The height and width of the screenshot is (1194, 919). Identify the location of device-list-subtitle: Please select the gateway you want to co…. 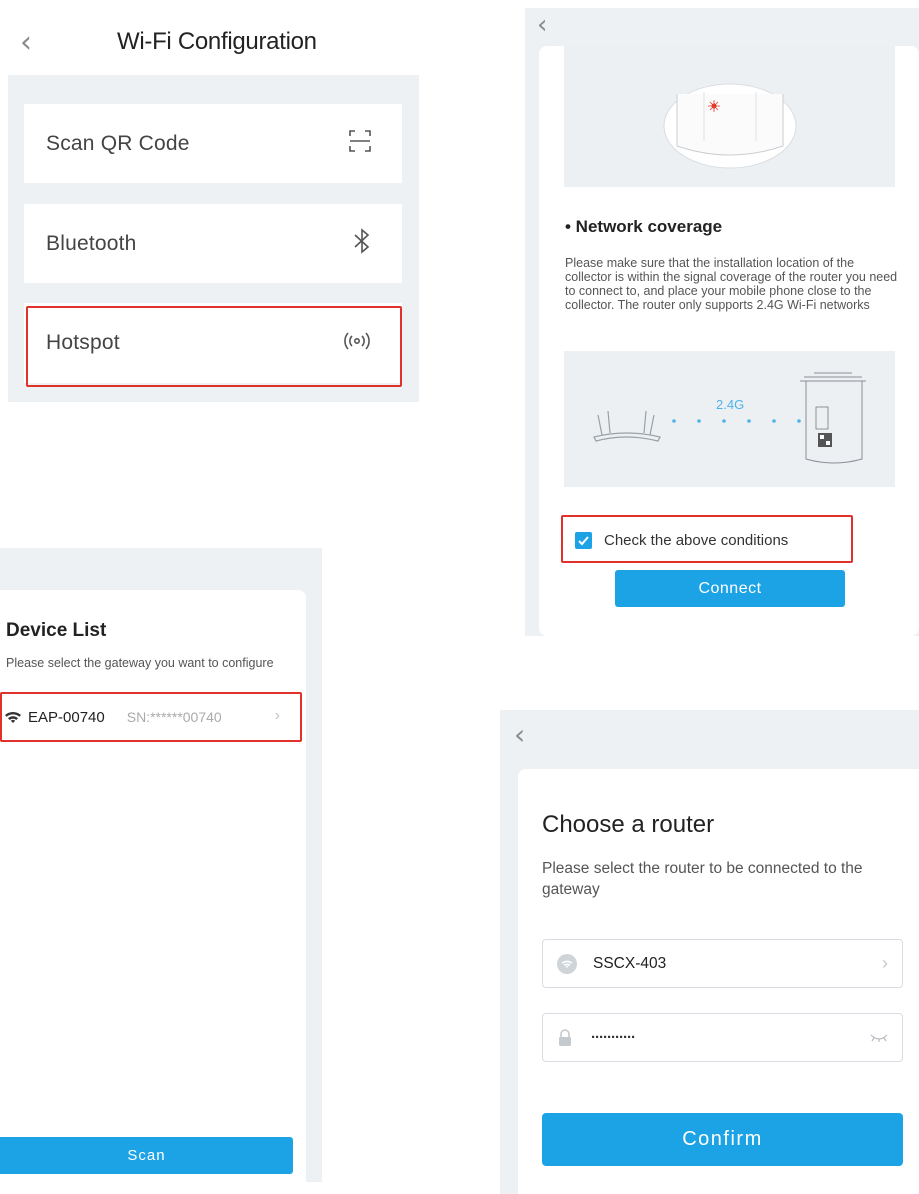
(140, 663).